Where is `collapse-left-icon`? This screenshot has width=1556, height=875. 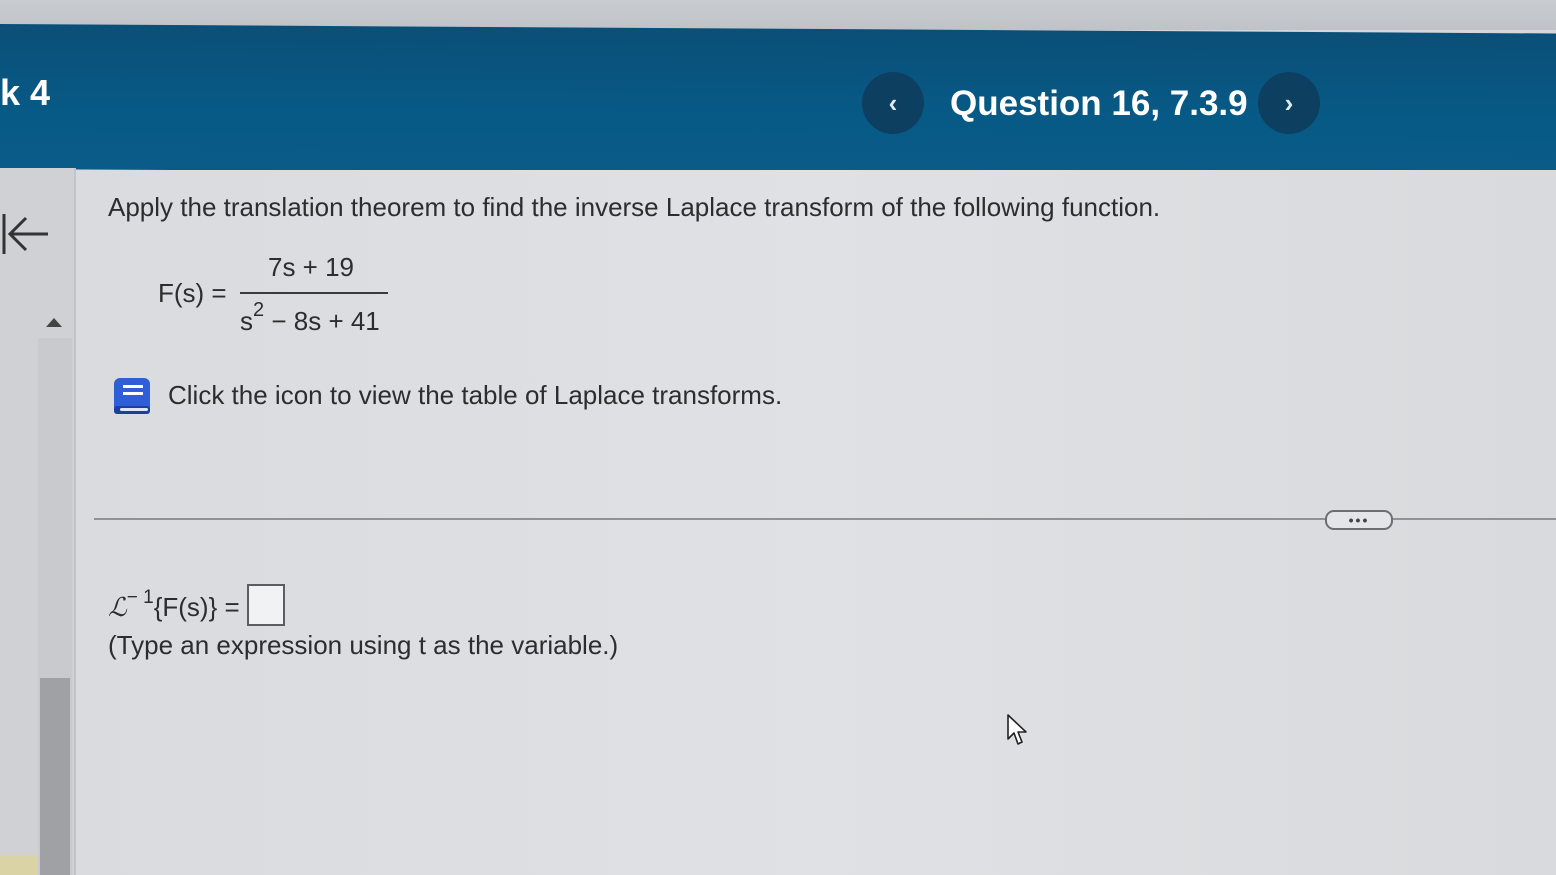
collapse-left-icon is located at coordinates (25, 234).